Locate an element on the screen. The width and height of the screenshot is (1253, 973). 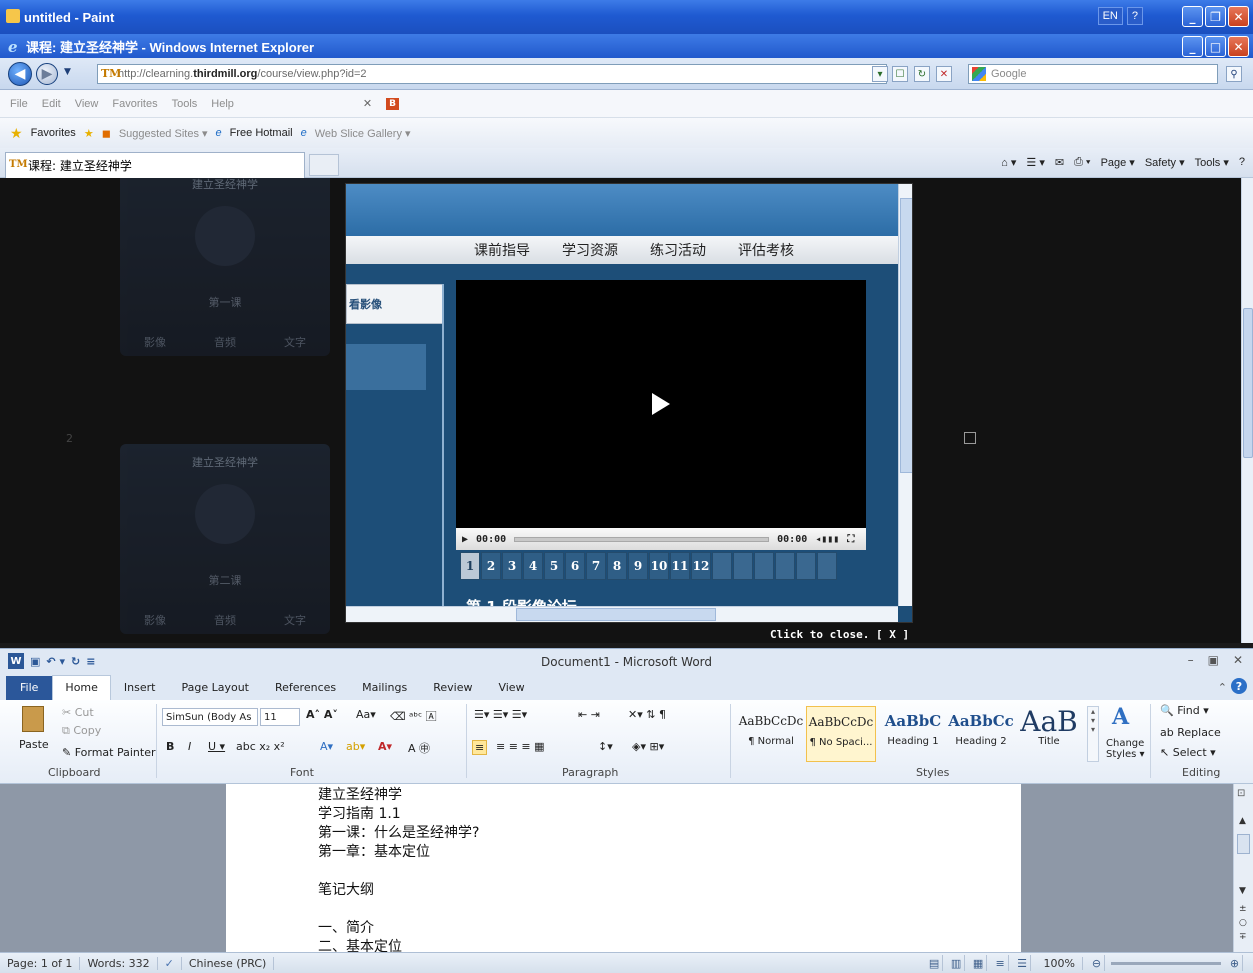
tab-course: TM 课程: 建立圣经神学 is located at coordinates (155, 165).